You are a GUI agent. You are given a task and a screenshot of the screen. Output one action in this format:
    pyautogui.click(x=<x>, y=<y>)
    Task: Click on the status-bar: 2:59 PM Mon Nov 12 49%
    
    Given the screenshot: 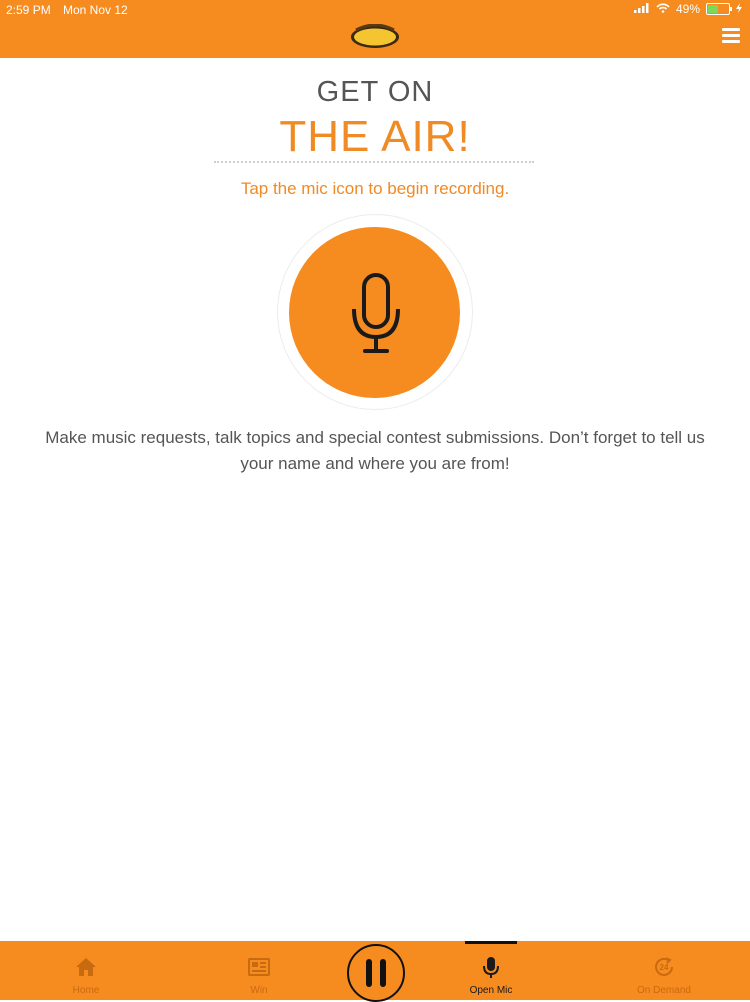 What is the action you would take?
    pyautogui.click(x=375, y=10)
    